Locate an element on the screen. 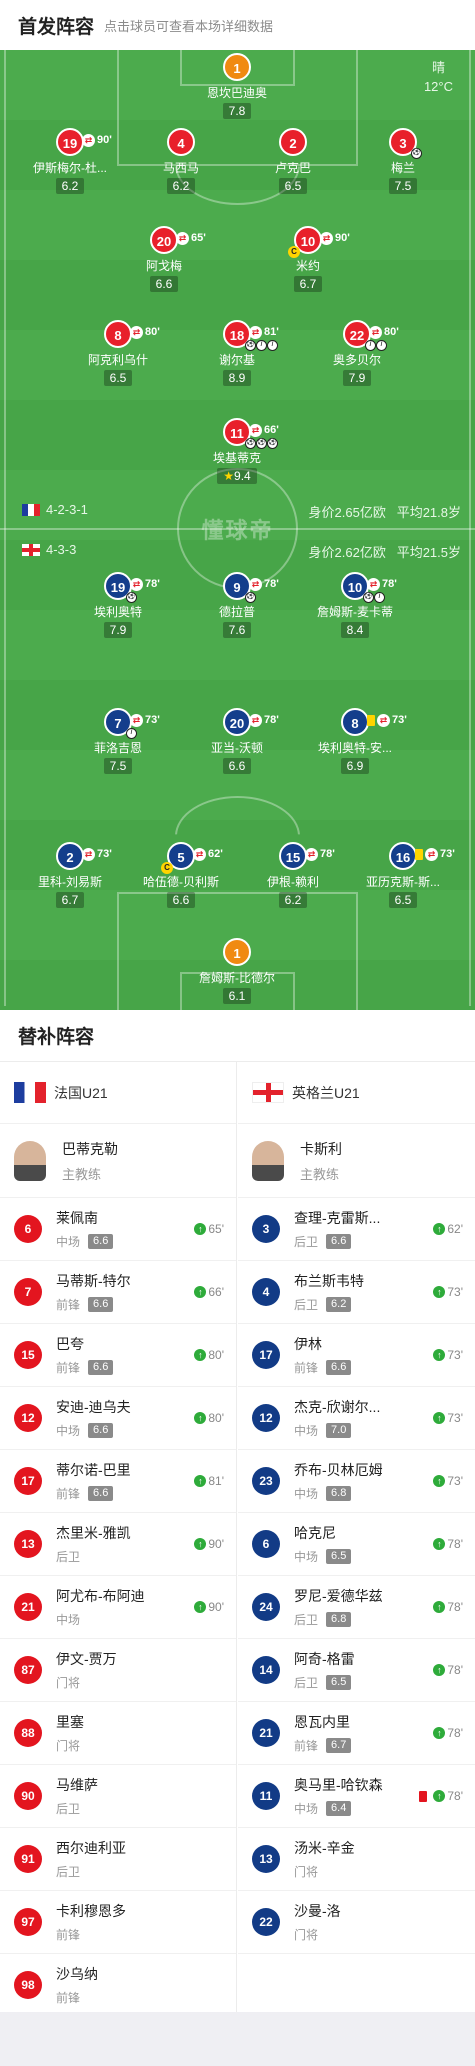 The image size is (475, 2066). sub-player-row: 12 安迪-迪乌夫 中场 6.6 ↑ 80' is located at coordinates (118, 1418).